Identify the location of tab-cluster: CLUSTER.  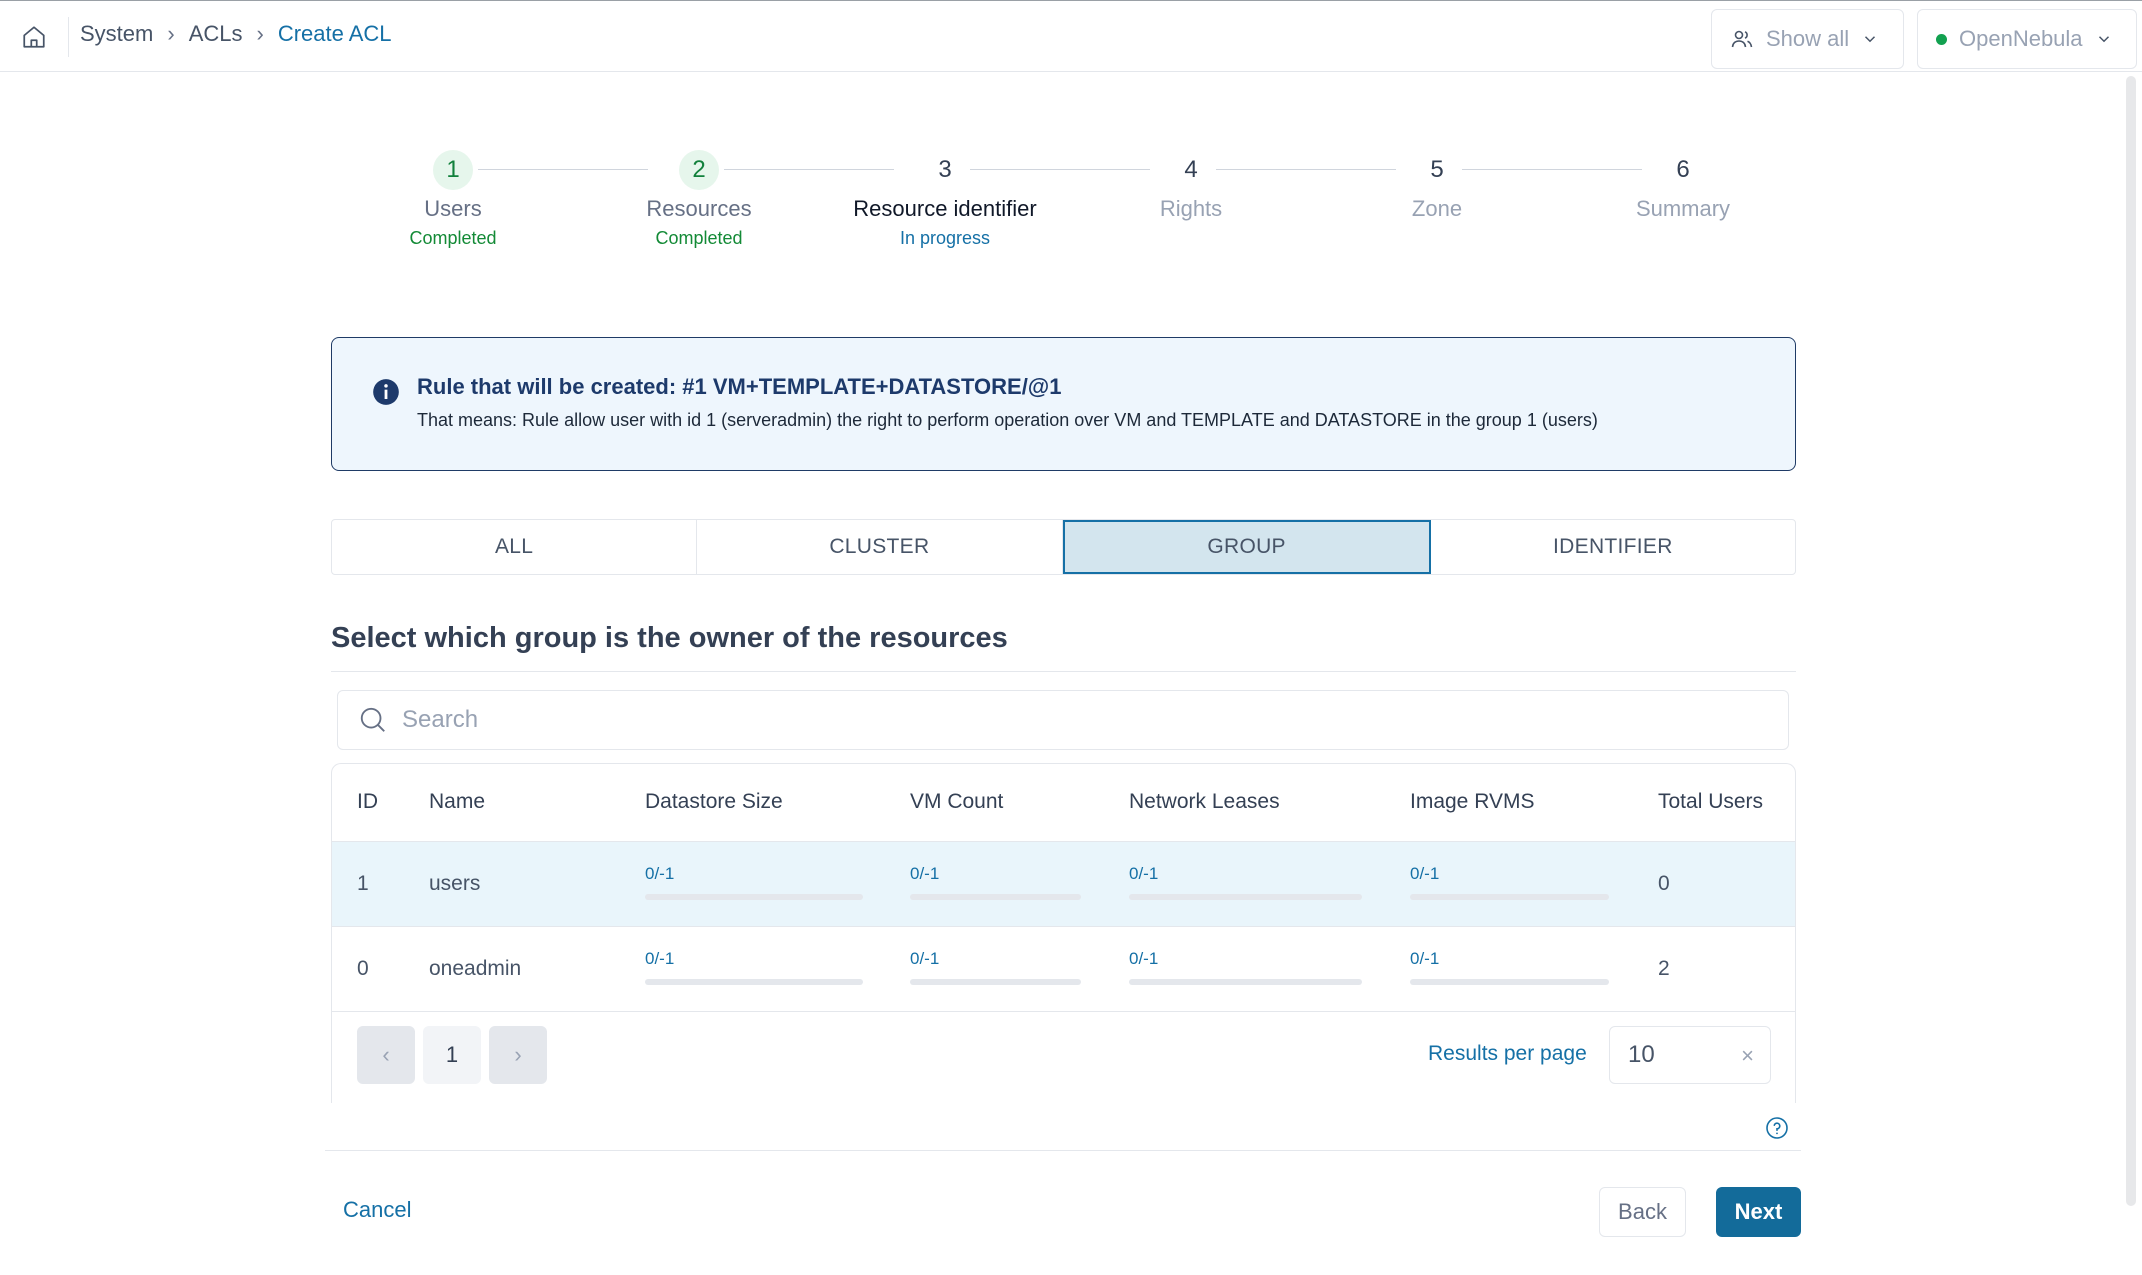
(880, 547).